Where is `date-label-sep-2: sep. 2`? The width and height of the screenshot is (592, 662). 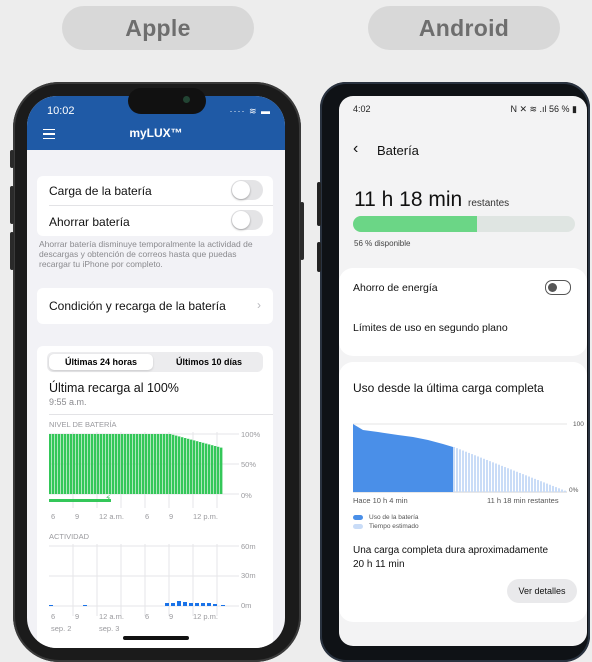 date-label-sep-2: sep. 2 is located at coordinates (61, 628).